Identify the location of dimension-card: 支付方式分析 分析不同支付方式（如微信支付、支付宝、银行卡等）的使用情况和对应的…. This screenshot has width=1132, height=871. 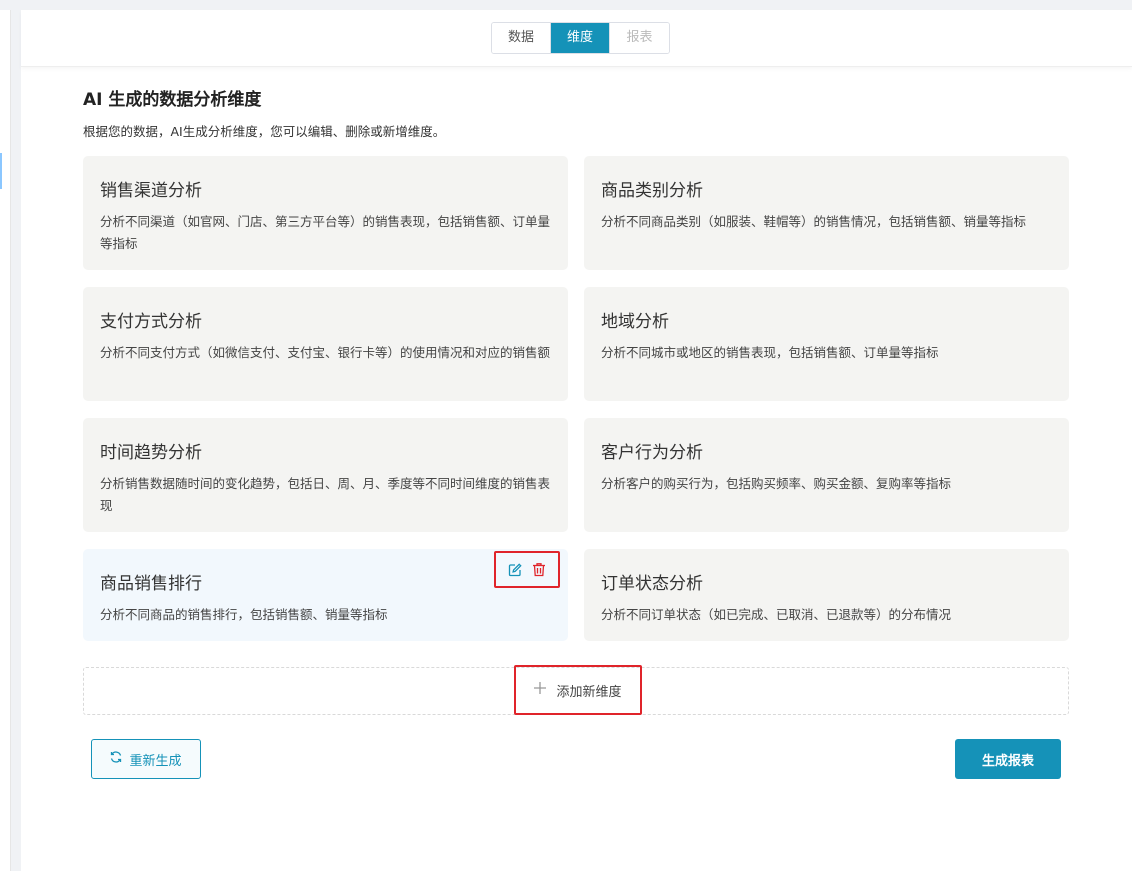
(325, 344).